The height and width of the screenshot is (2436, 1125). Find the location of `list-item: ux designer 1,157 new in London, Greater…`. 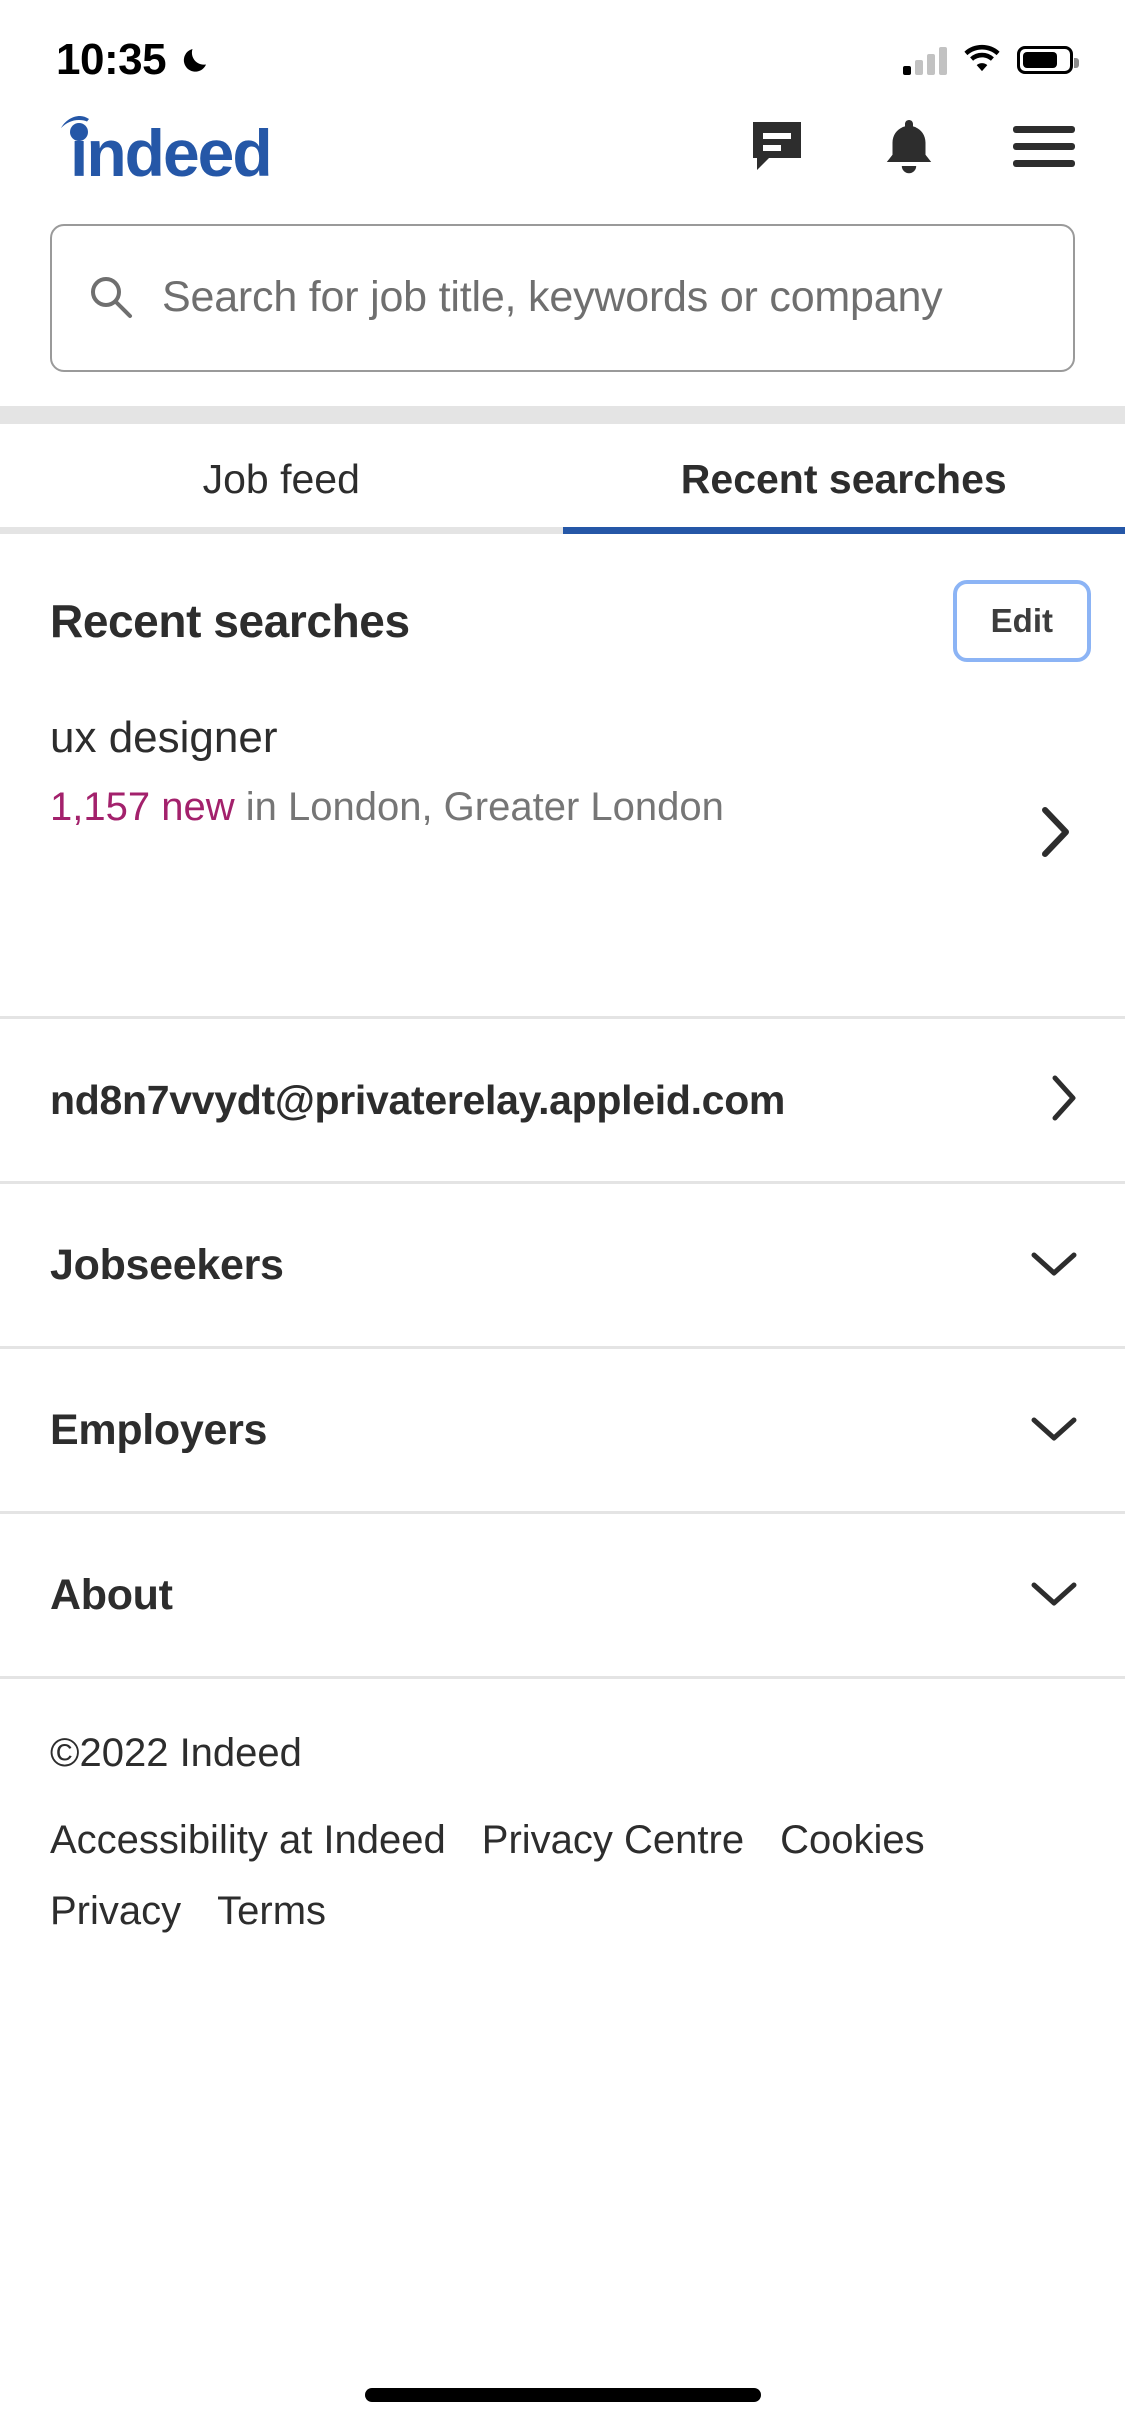

list-item: ux designer 1,157 new in London, Greater… is located at coordinates (562, 815).